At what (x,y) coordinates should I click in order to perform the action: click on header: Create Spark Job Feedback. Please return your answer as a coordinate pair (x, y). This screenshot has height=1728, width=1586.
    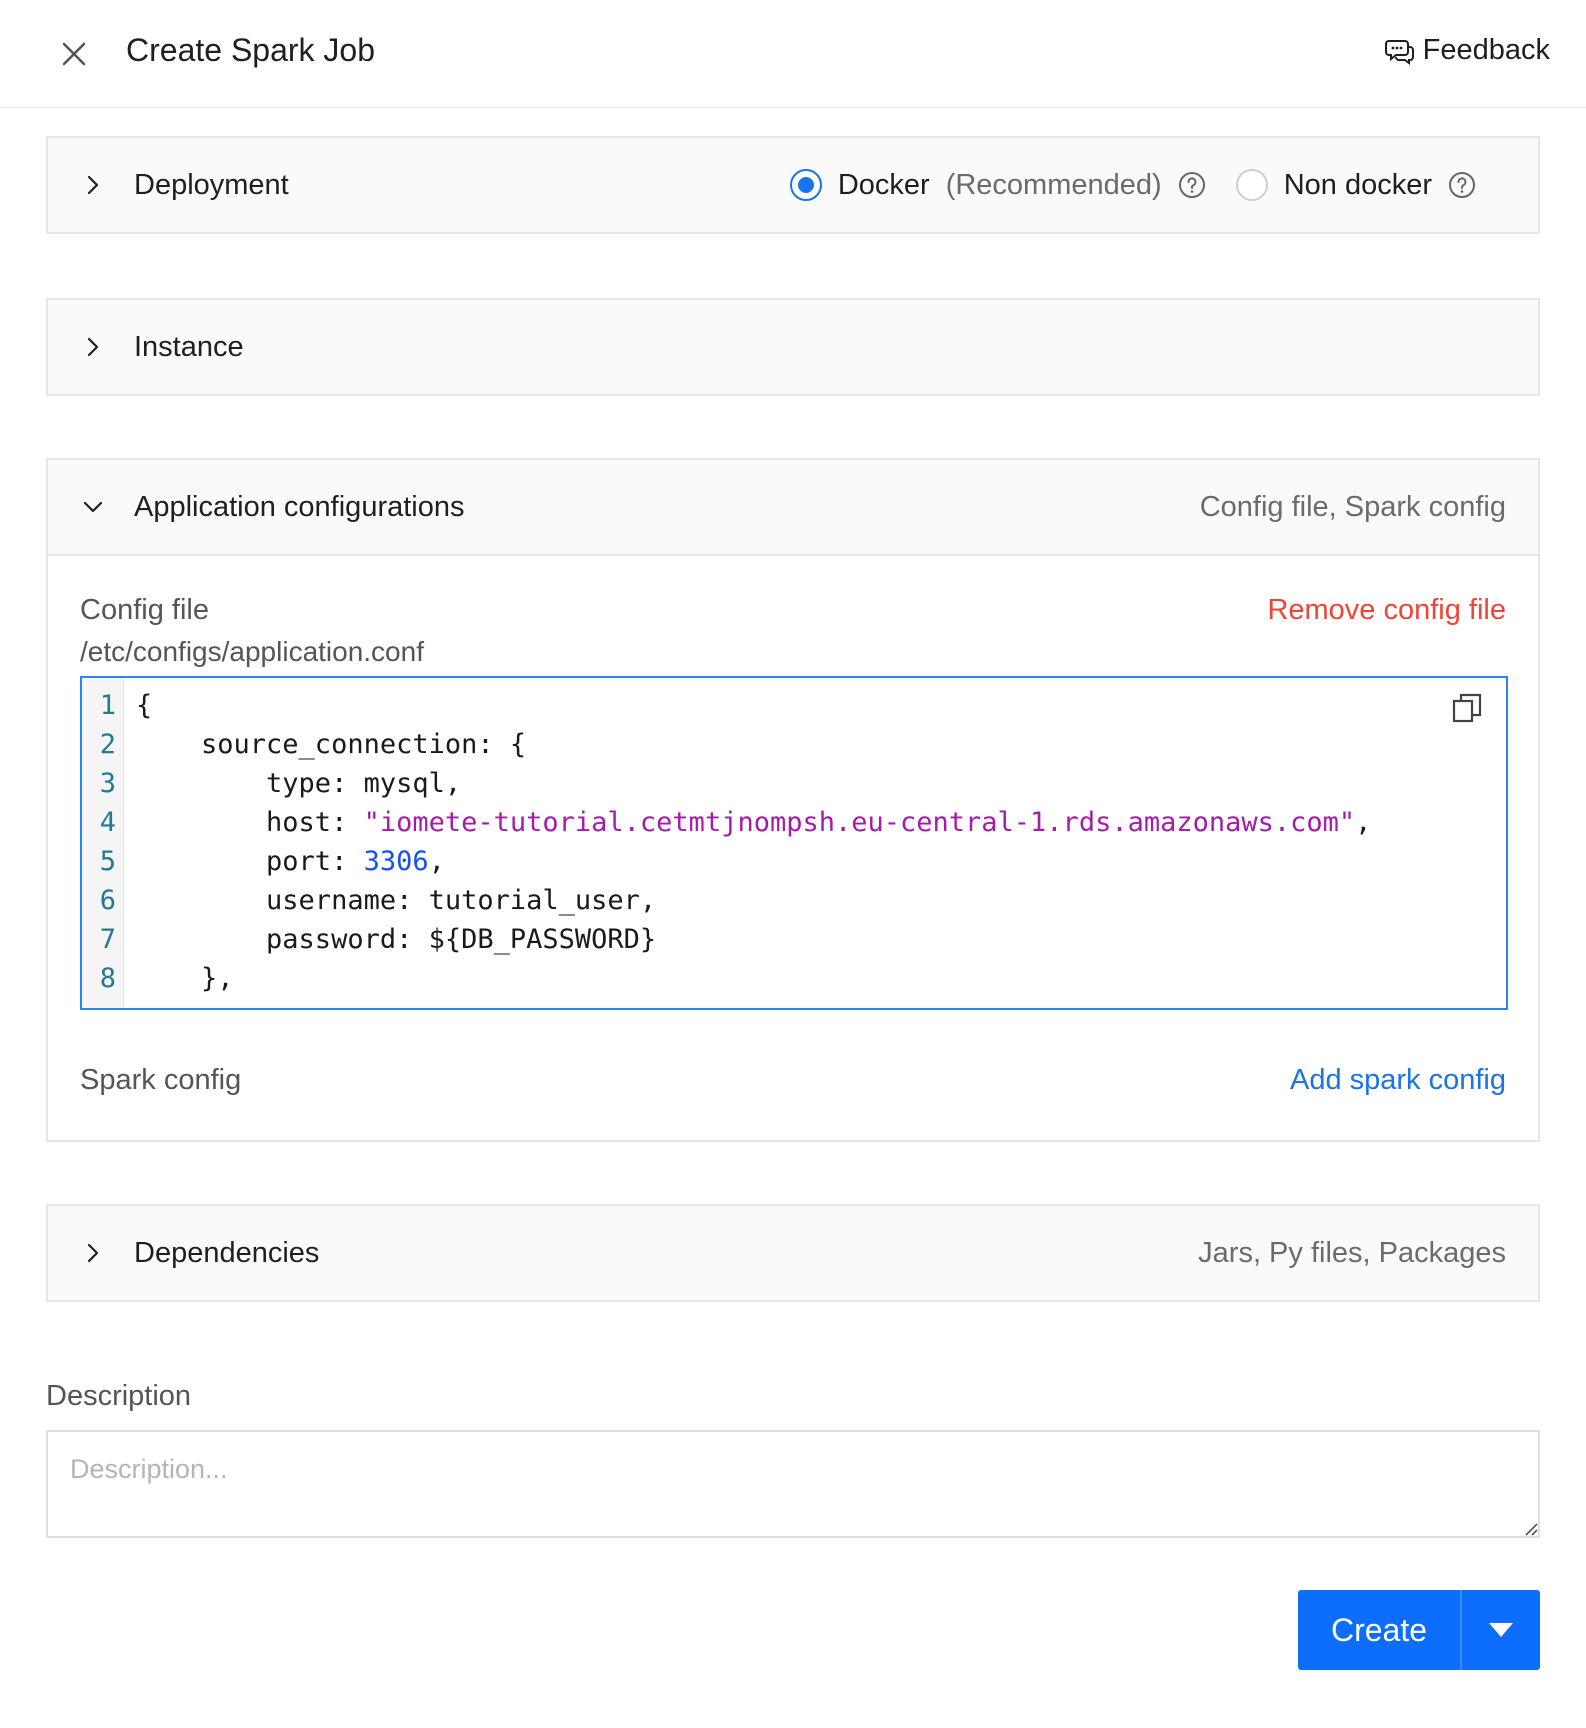
    Looking at the image, I should click on (793, 54).